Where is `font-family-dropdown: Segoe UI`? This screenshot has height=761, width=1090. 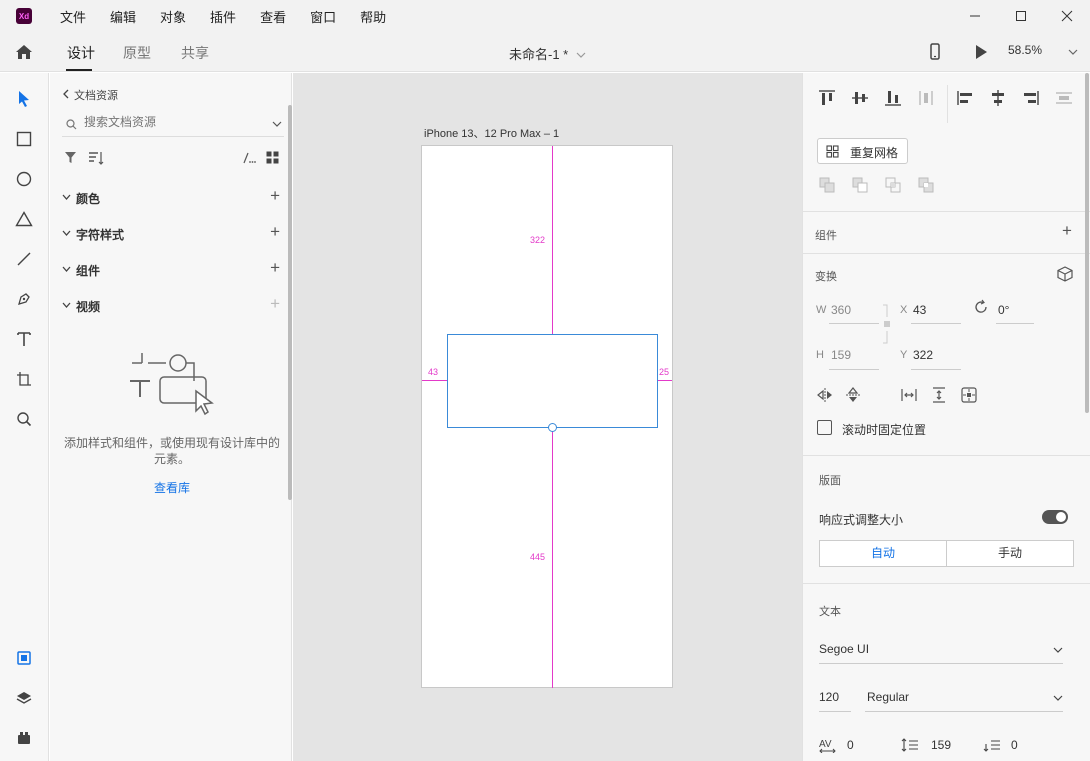
font-family-dropdown: Segoe UI is located at coordinates (844, 649).